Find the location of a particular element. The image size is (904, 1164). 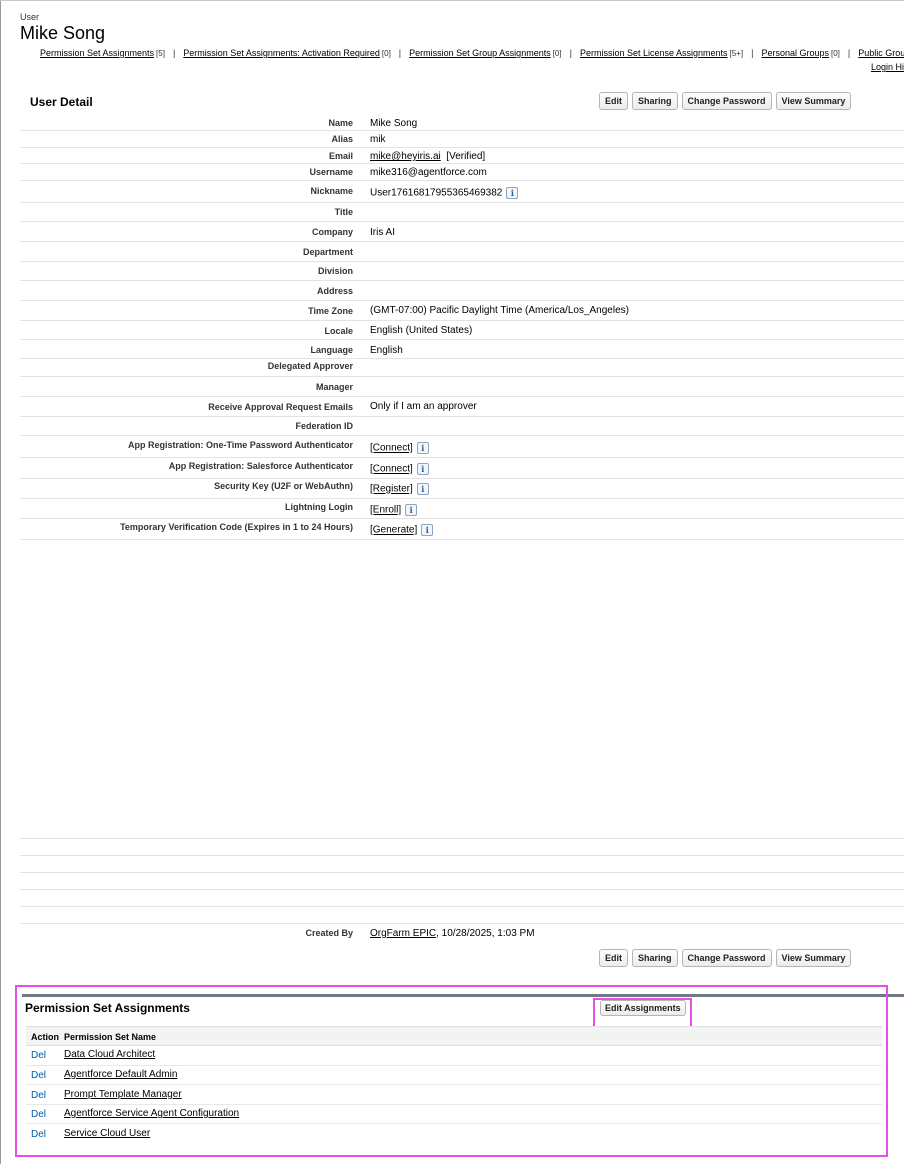

permission-set-link: Prompt Template Manager is located at coordinates (123, 1094).